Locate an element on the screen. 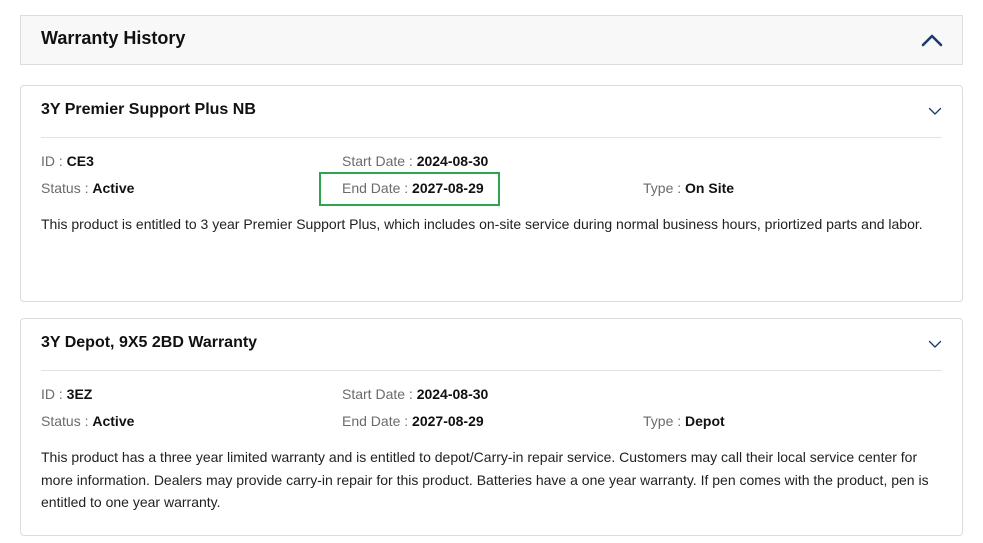 Image resolution: width=983 pixels, height=543 pixels. warranty-history-header: Warranty History is located at coordinates (491, 40).